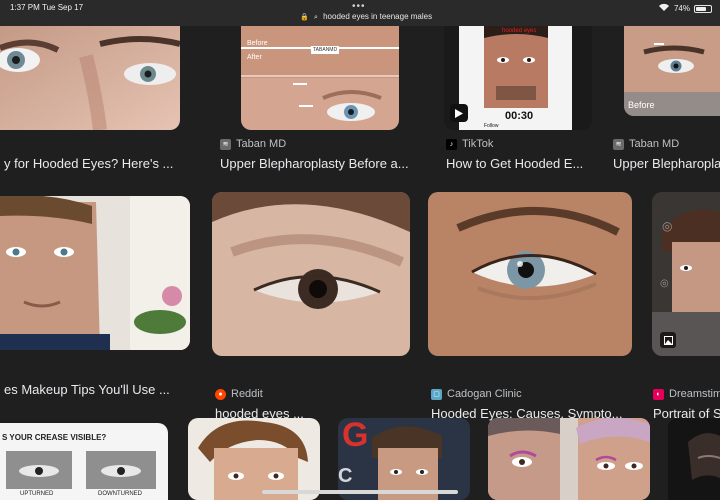 The image size is (720, 500). I want to click on overlay-timer: 00:30, so click(519, 116).